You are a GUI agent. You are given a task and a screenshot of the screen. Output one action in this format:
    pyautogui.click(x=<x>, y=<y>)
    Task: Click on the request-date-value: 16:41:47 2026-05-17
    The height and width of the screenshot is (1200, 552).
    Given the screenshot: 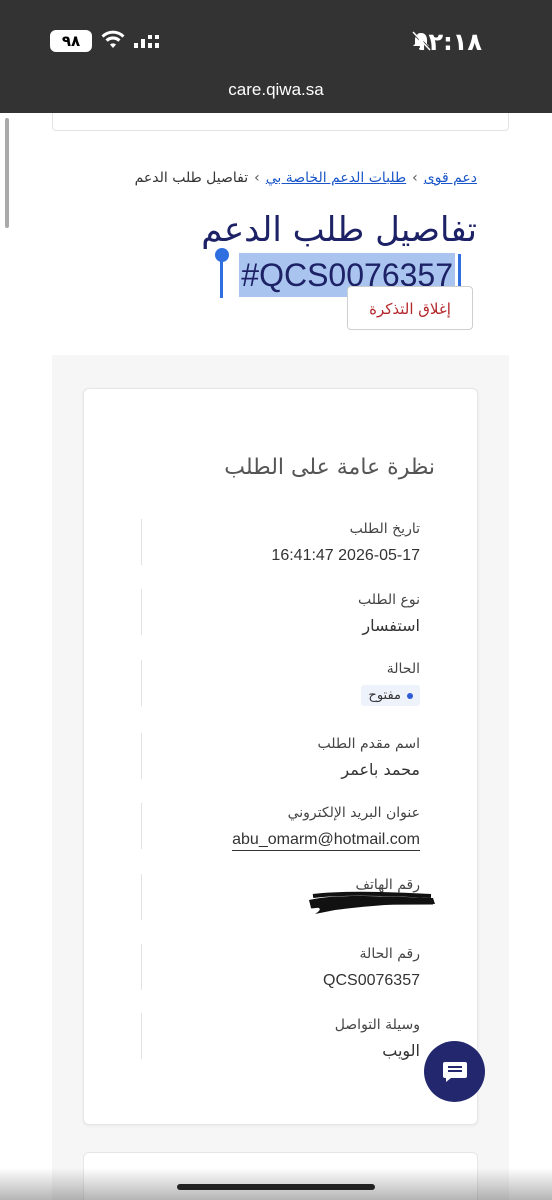 What is the action you would take?
    pyautogui.click(x=345, y=555)
    